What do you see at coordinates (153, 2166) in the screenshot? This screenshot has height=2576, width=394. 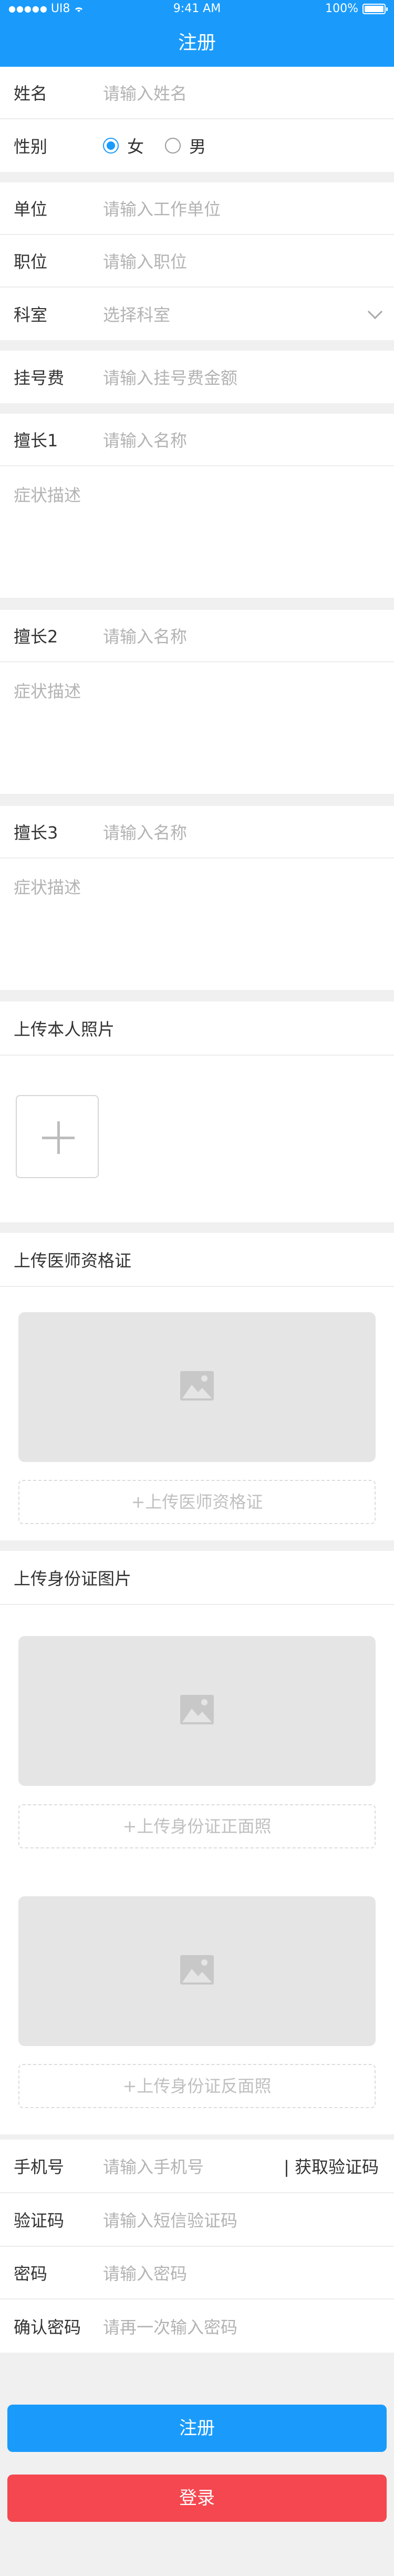 I see `phone-input: 请输入手机号` at bounding box center [153, 2166].